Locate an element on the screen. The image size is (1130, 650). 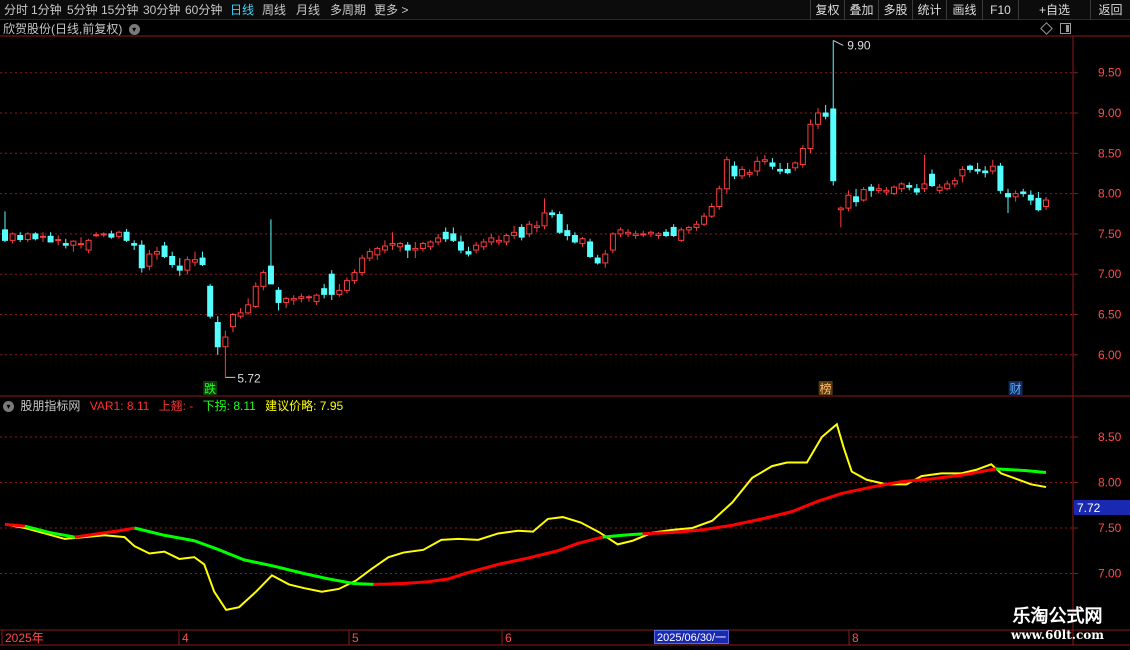
marker-fall: 跌 is located at coordinates (210, 388).